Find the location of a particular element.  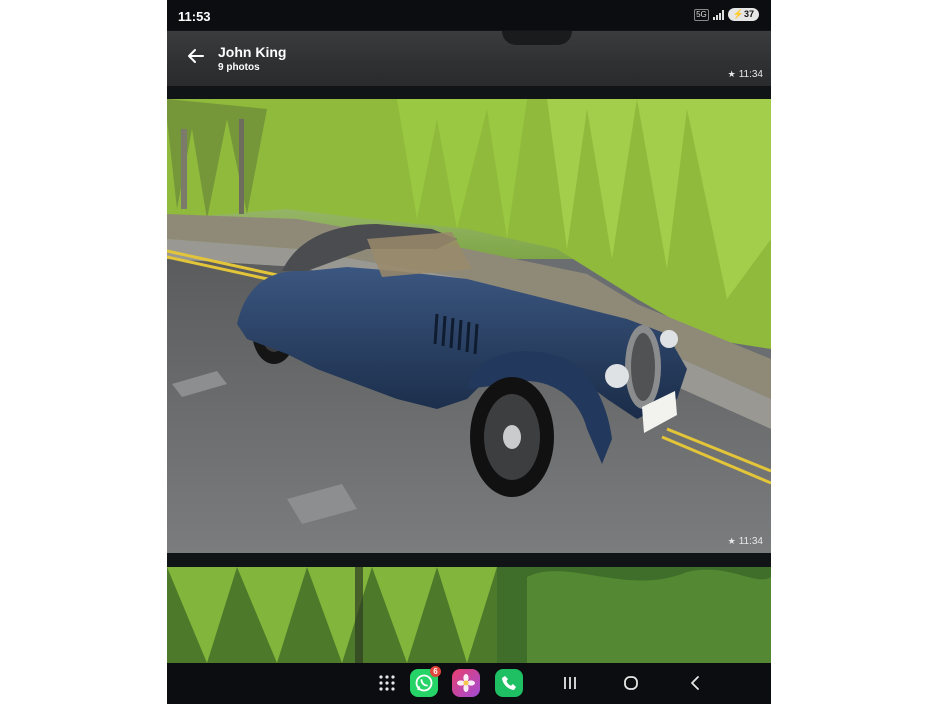

status-time: 11:53 is located at coordinates (194, 16).